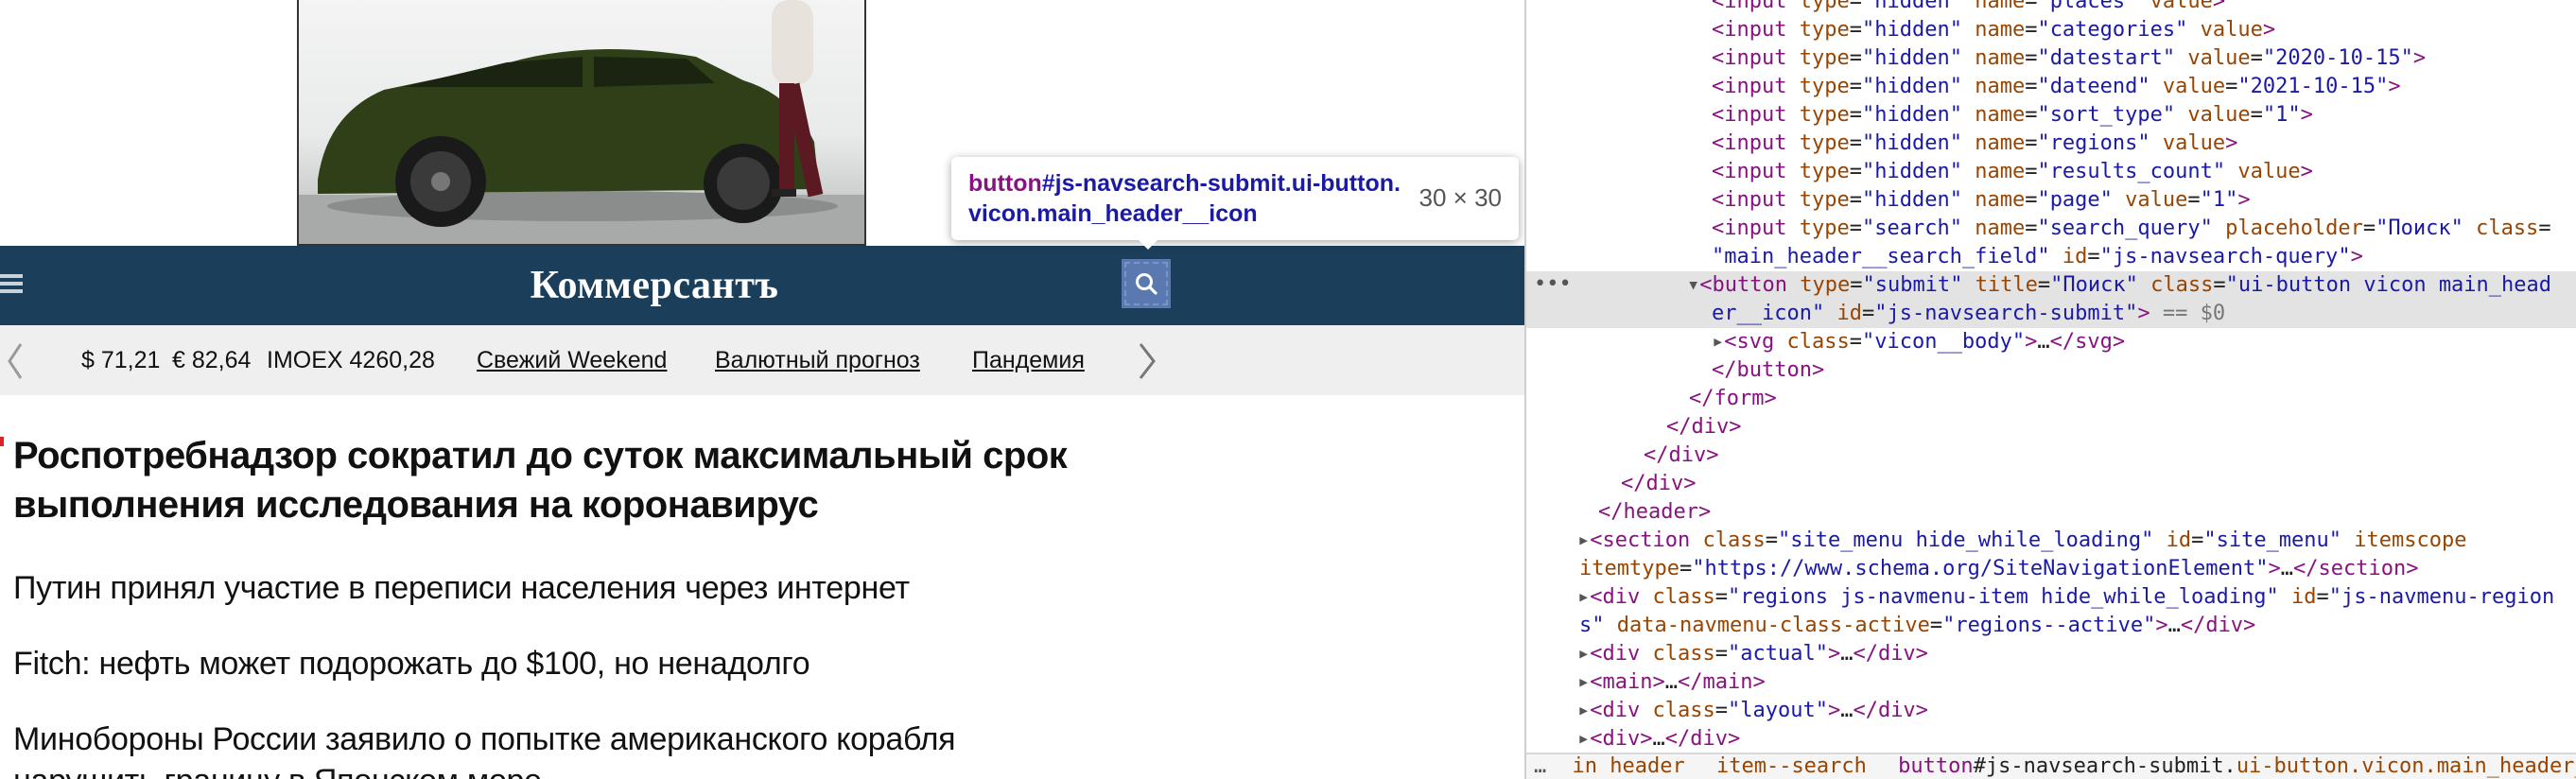 The width and height of the screenshot is (2576, 779). I want to click on dom-actual-div-line: ▸<div class="actual">…</div>, so click(1752, 654).